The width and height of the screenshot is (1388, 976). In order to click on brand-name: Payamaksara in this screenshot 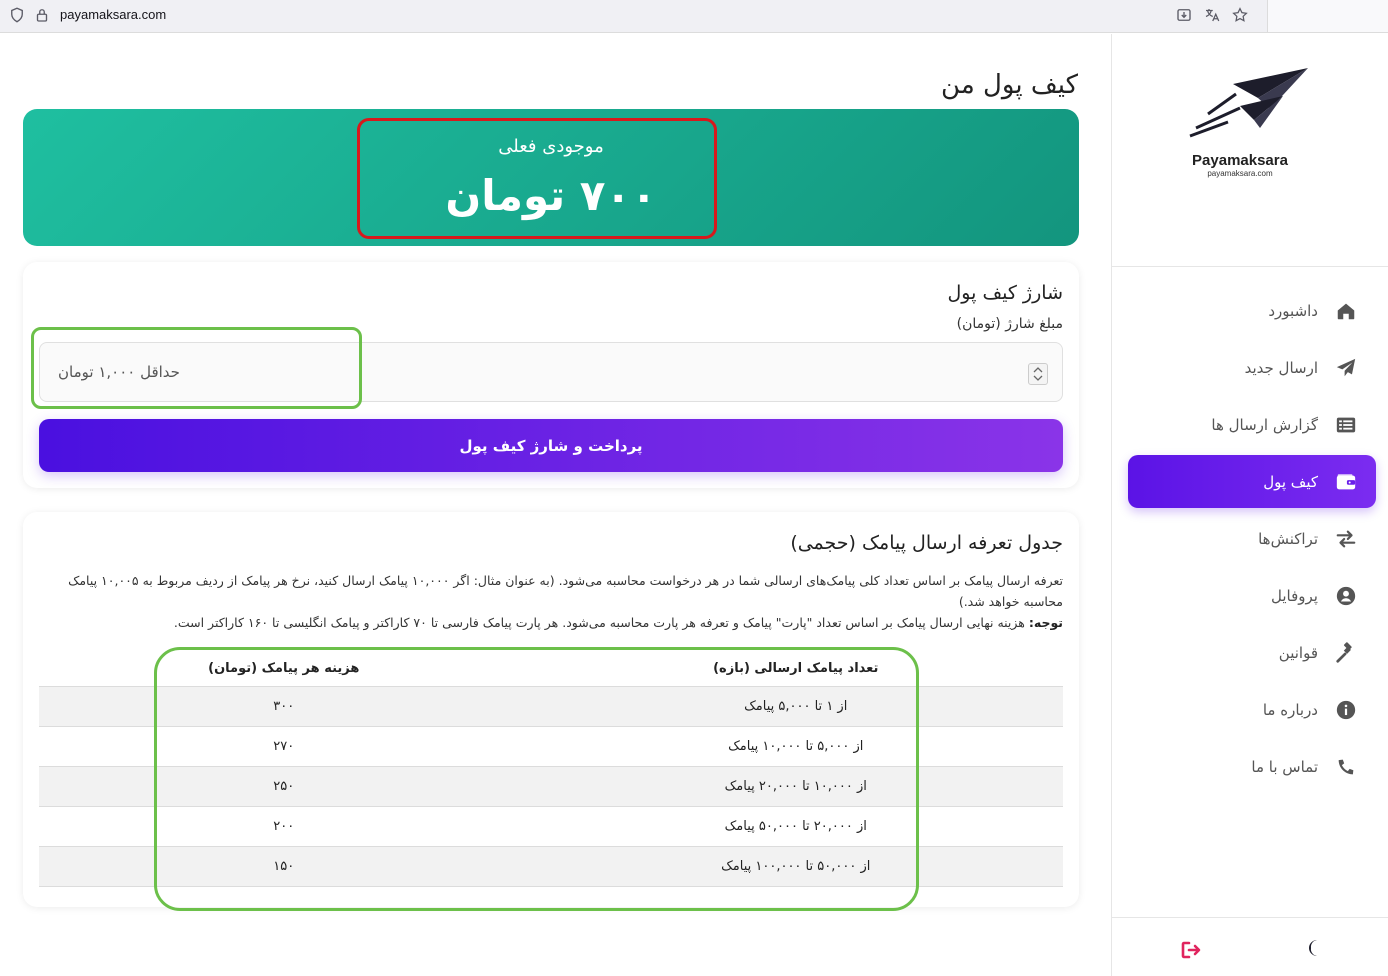, I will do `click(1240, 160)`.